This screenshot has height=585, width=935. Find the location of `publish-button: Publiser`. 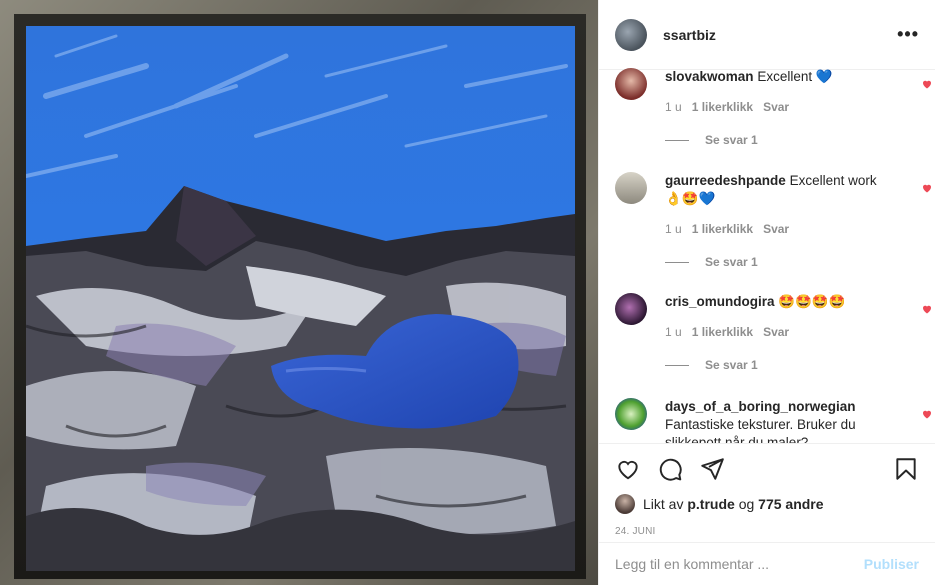

publish-button: Publiser is located at coordinates (891, 564).